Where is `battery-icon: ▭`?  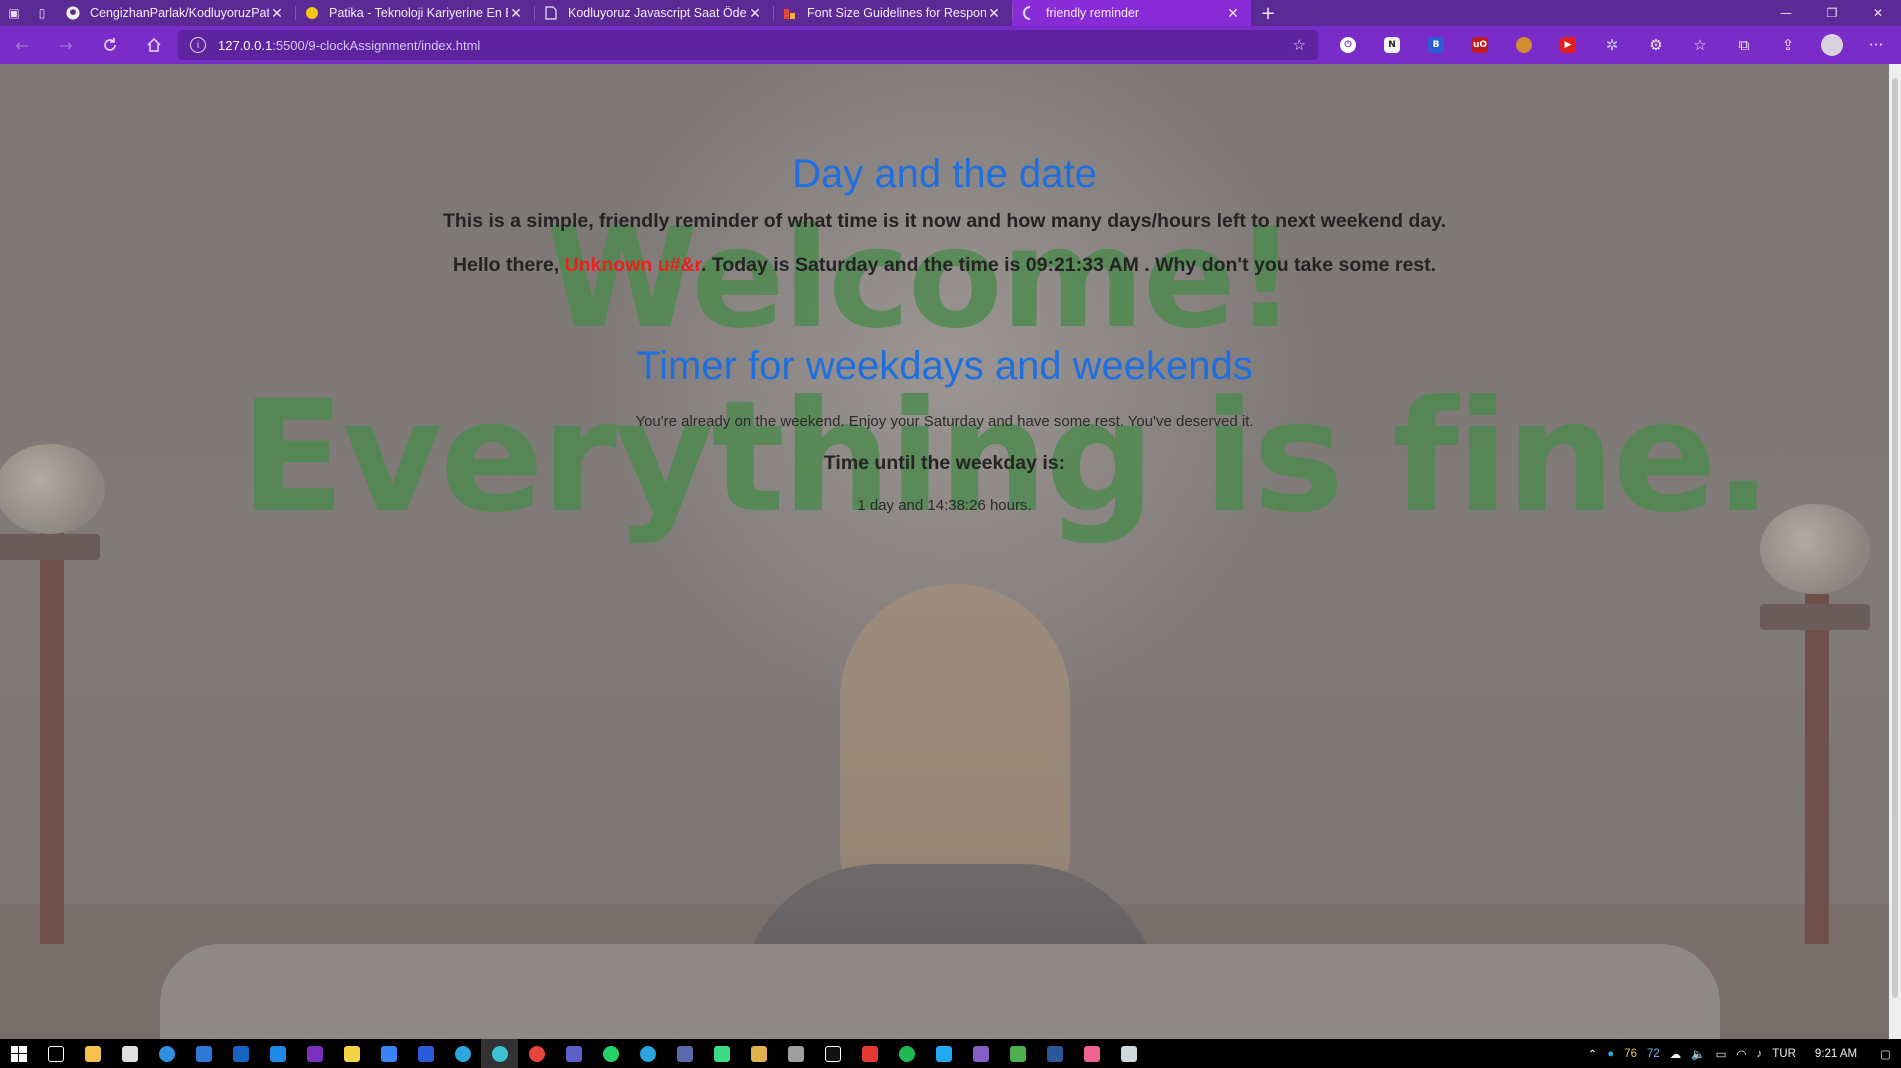 battery-icon: ▭ is located at coordinates (1721, 1054).